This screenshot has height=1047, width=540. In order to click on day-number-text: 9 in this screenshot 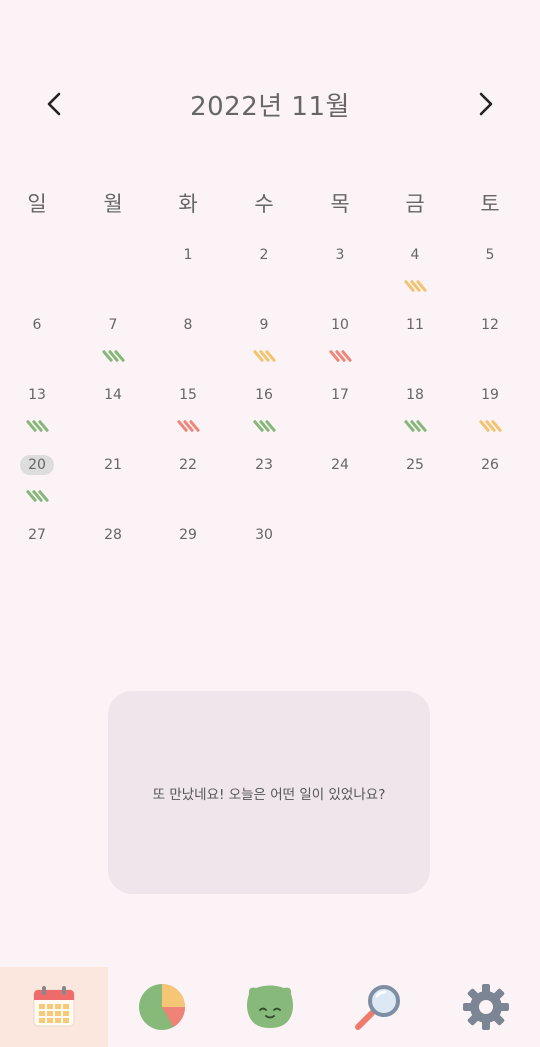, I will do `click(264, 325)`.